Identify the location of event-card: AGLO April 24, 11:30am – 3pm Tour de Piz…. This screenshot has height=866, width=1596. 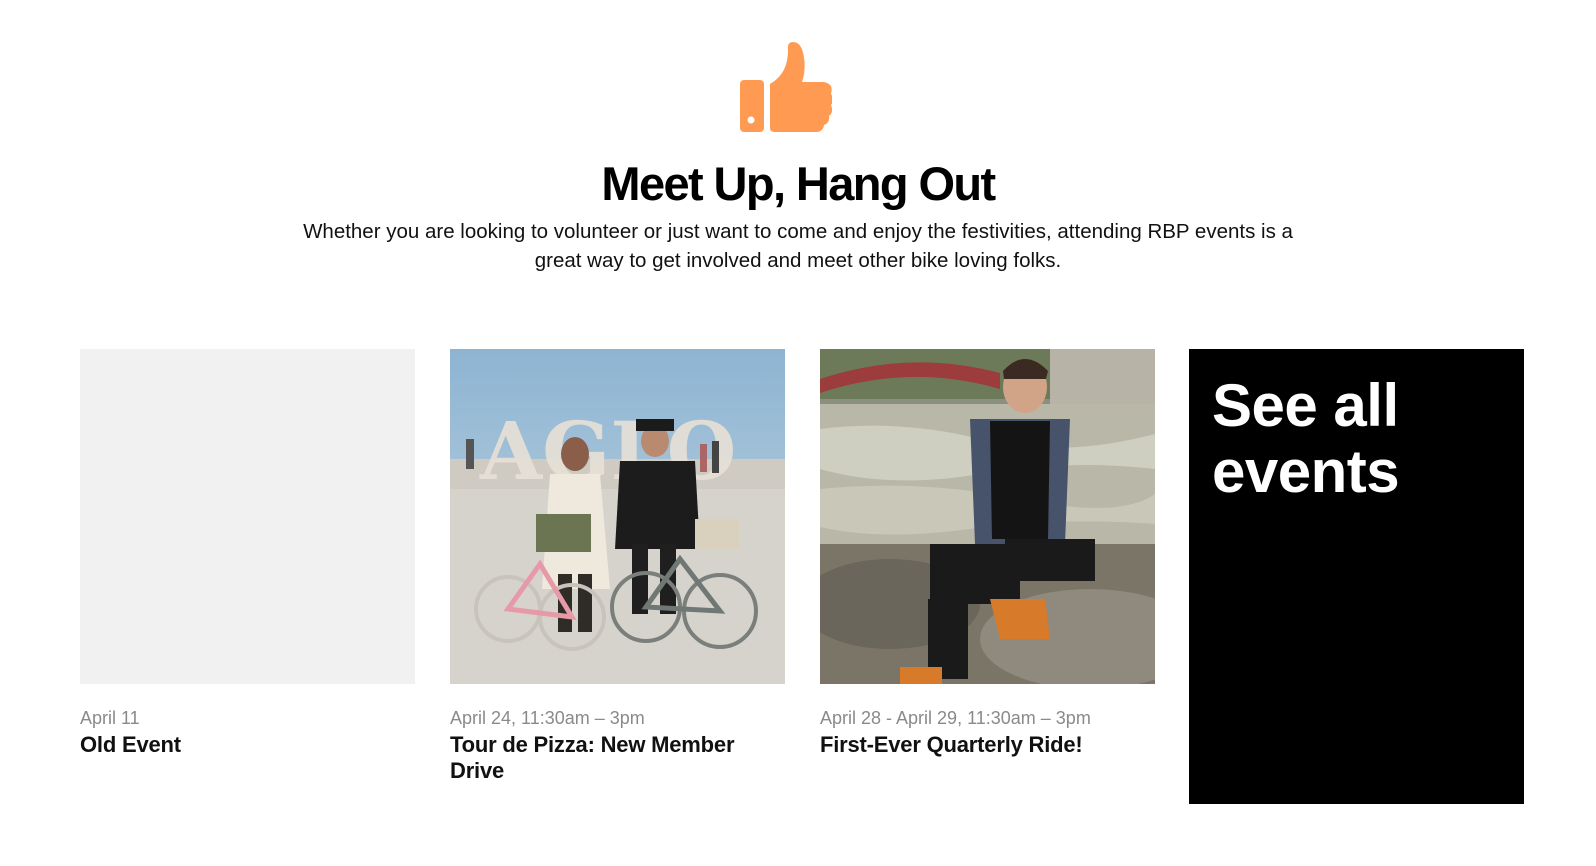
(617, 566).